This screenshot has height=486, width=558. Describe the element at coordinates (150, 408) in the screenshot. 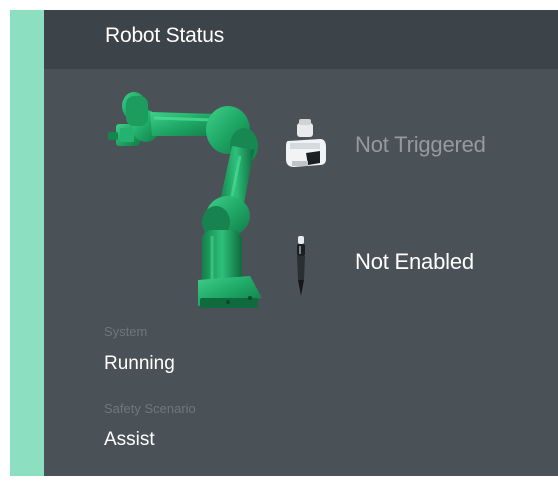

I see `safety-scenario-label: Safety Scenario` at that location.